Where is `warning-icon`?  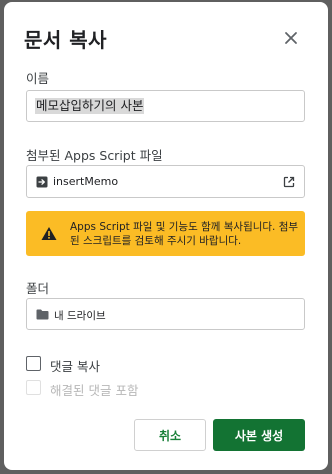 warning-icon is located at coordinates (49, 233).